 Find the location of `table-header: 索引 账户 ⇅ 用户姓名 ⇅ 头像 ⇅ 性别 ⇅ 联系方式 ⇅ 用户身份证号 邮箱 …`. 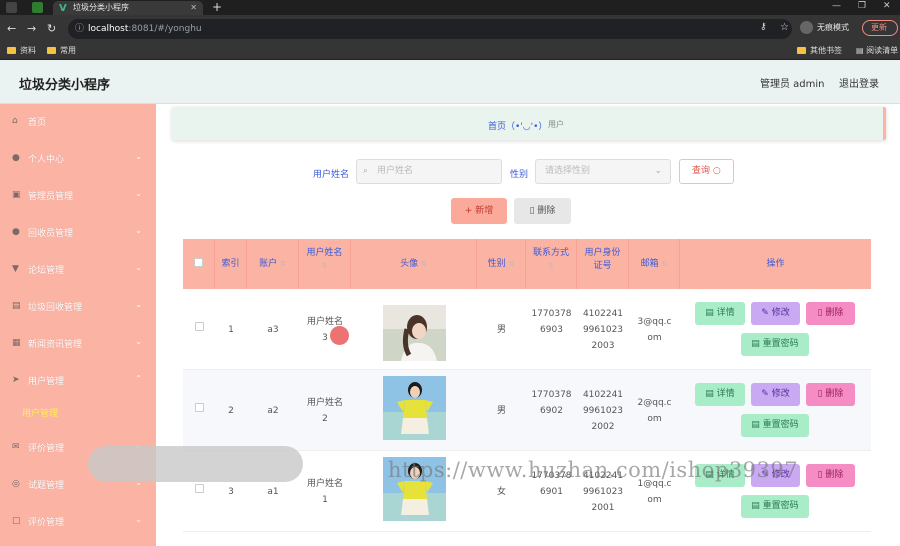

table-header: 索引 账户 ⇅ 用户姓名 ⇅ 头像 ⇅ 性别 ⇅ 联系方式 ⇅ 用户身份证号 邮箱 … is located at coordinates (527, 264).